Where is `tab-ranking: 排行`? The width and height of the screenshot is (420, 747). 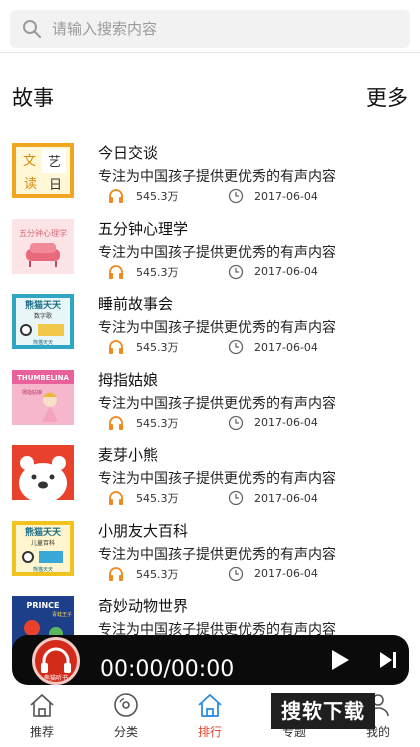
tab-ranking: 排行 is located at coordinates (210, 717).